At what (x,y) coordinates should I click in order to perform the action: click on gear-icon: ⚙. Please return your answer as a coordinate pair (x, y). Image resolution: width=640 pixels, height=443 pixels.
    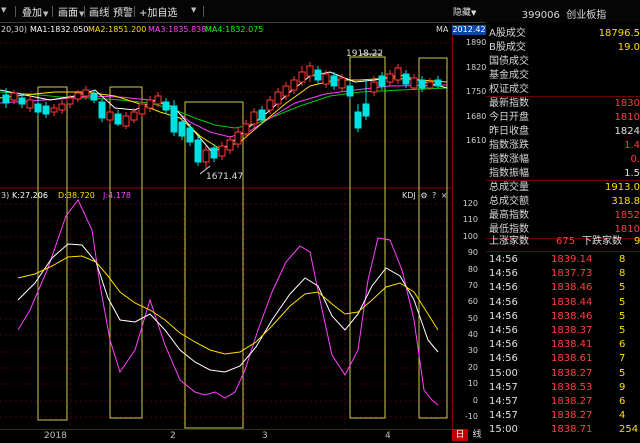
    Looking at the image, I should click on (423, 195).